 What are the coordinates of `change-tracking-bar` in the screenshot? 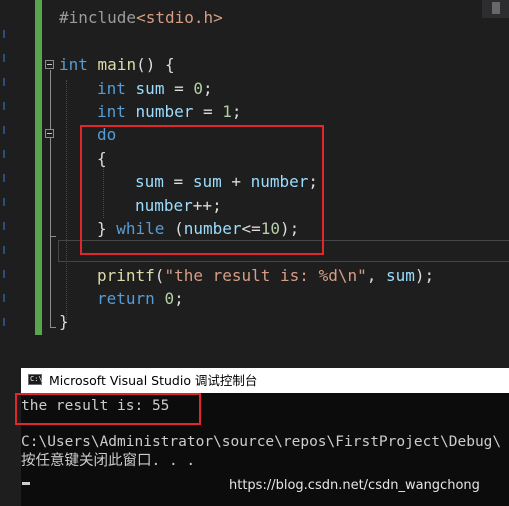 It's located at (38, 167).